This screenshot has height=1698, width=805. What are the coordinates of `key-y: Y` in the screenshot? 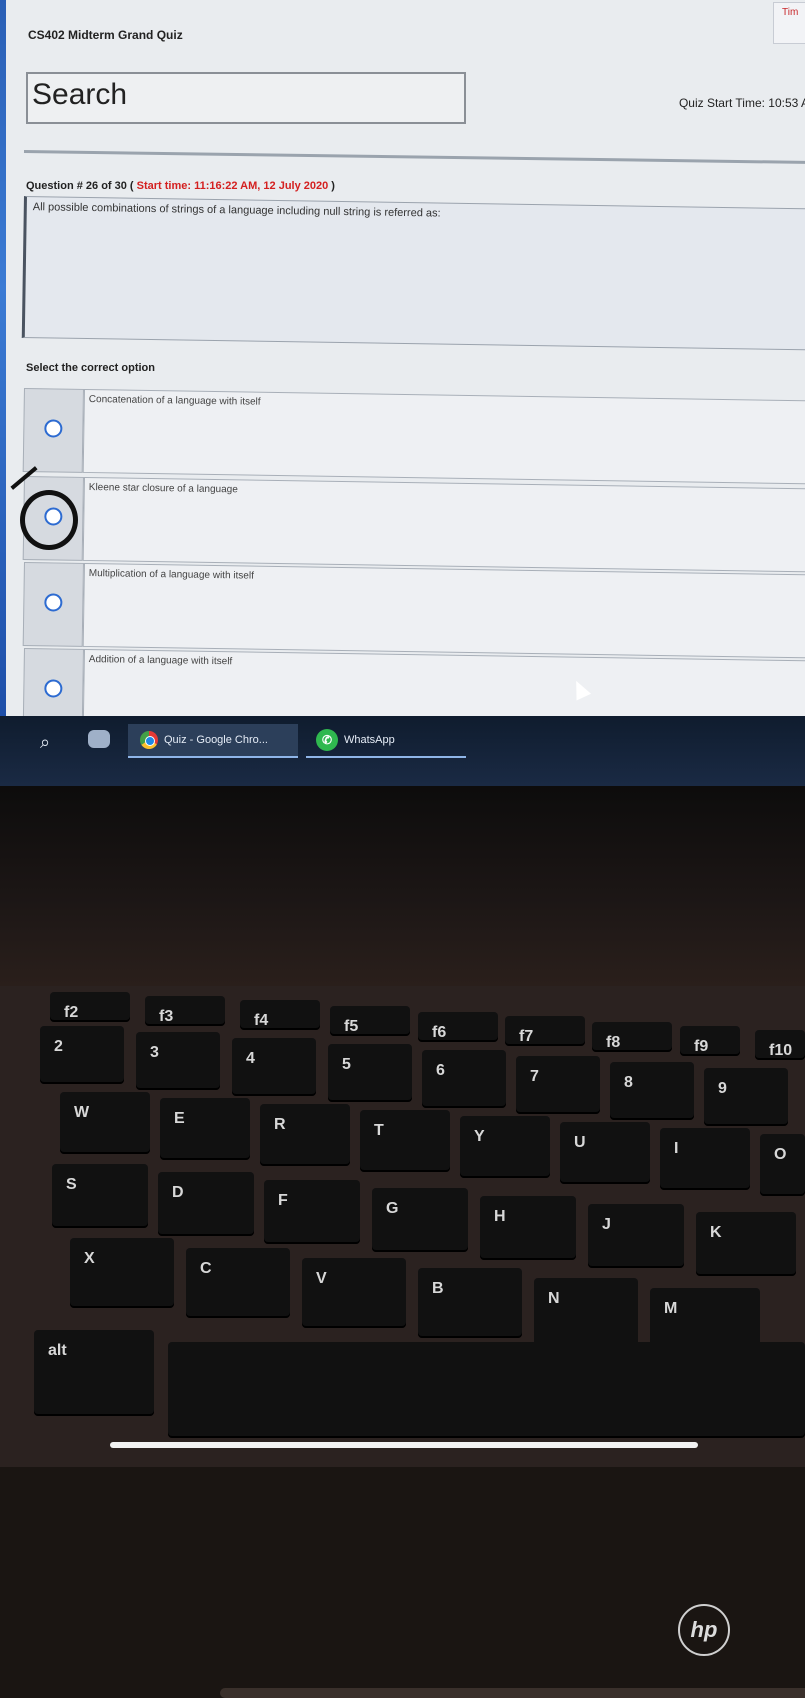 It's located at (505, 1147).